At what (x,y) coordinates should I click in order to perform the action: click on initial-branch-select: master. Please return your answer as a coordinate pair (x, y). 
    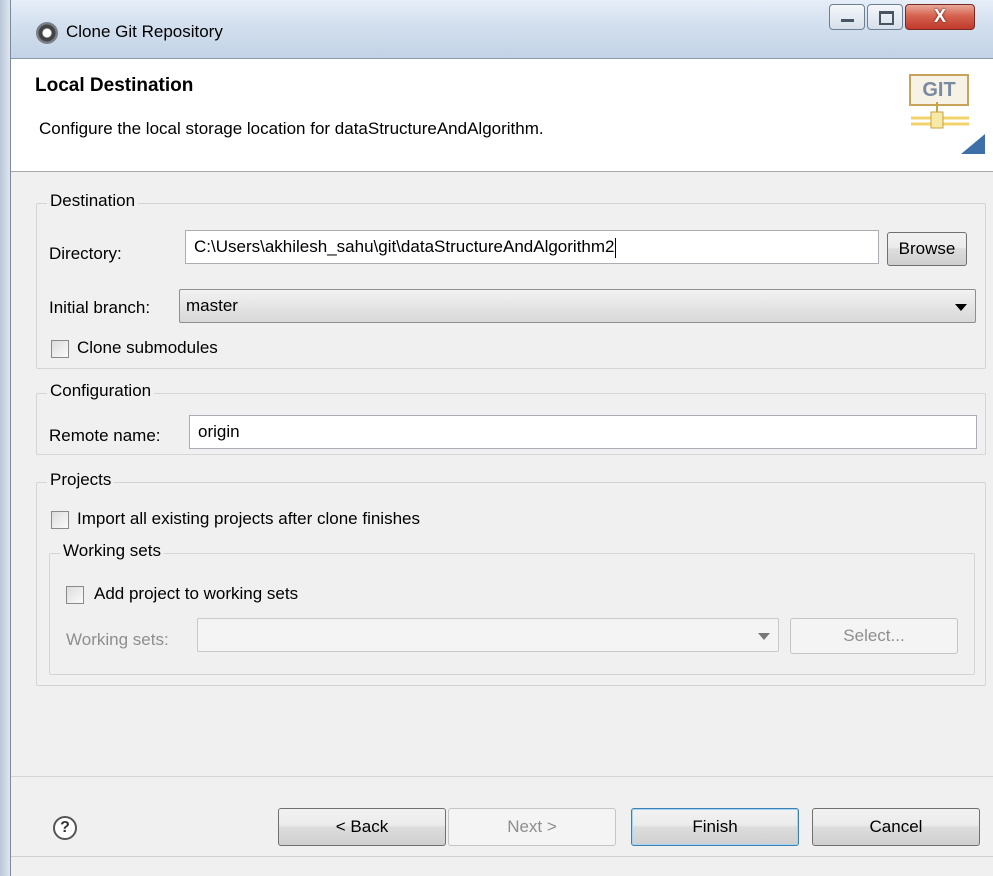
    Looking at the image, I should click on (577, 306).